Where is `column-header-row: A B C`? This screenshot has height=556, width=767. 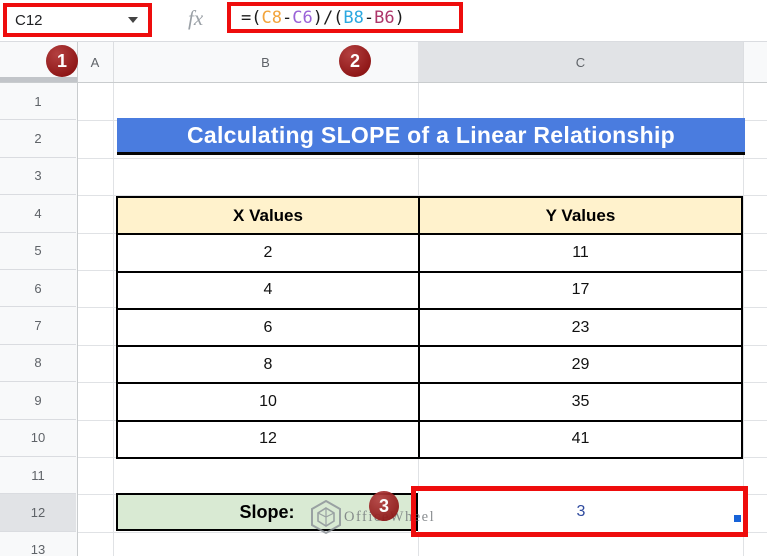
column-header-row: A B C is located at coordinates (383, 62).